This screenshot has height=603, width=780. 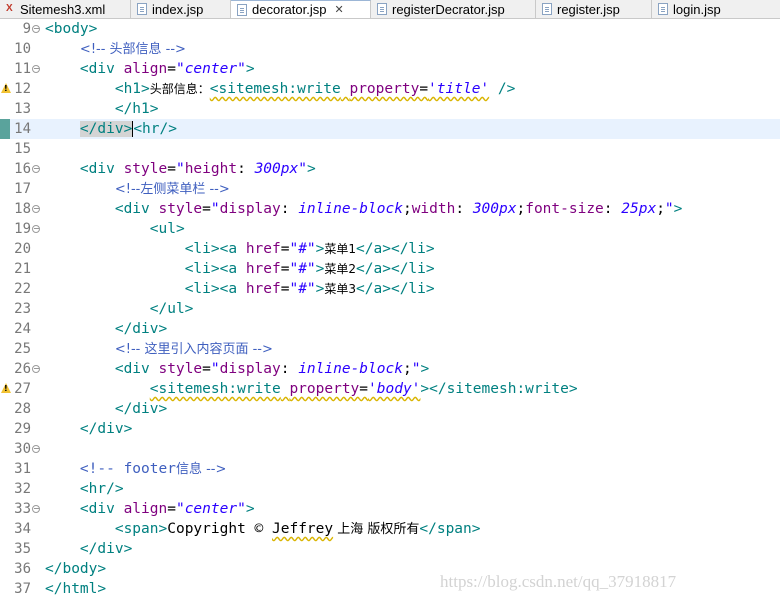 I want to click on line-number: 12, so click(x=22, y=89).